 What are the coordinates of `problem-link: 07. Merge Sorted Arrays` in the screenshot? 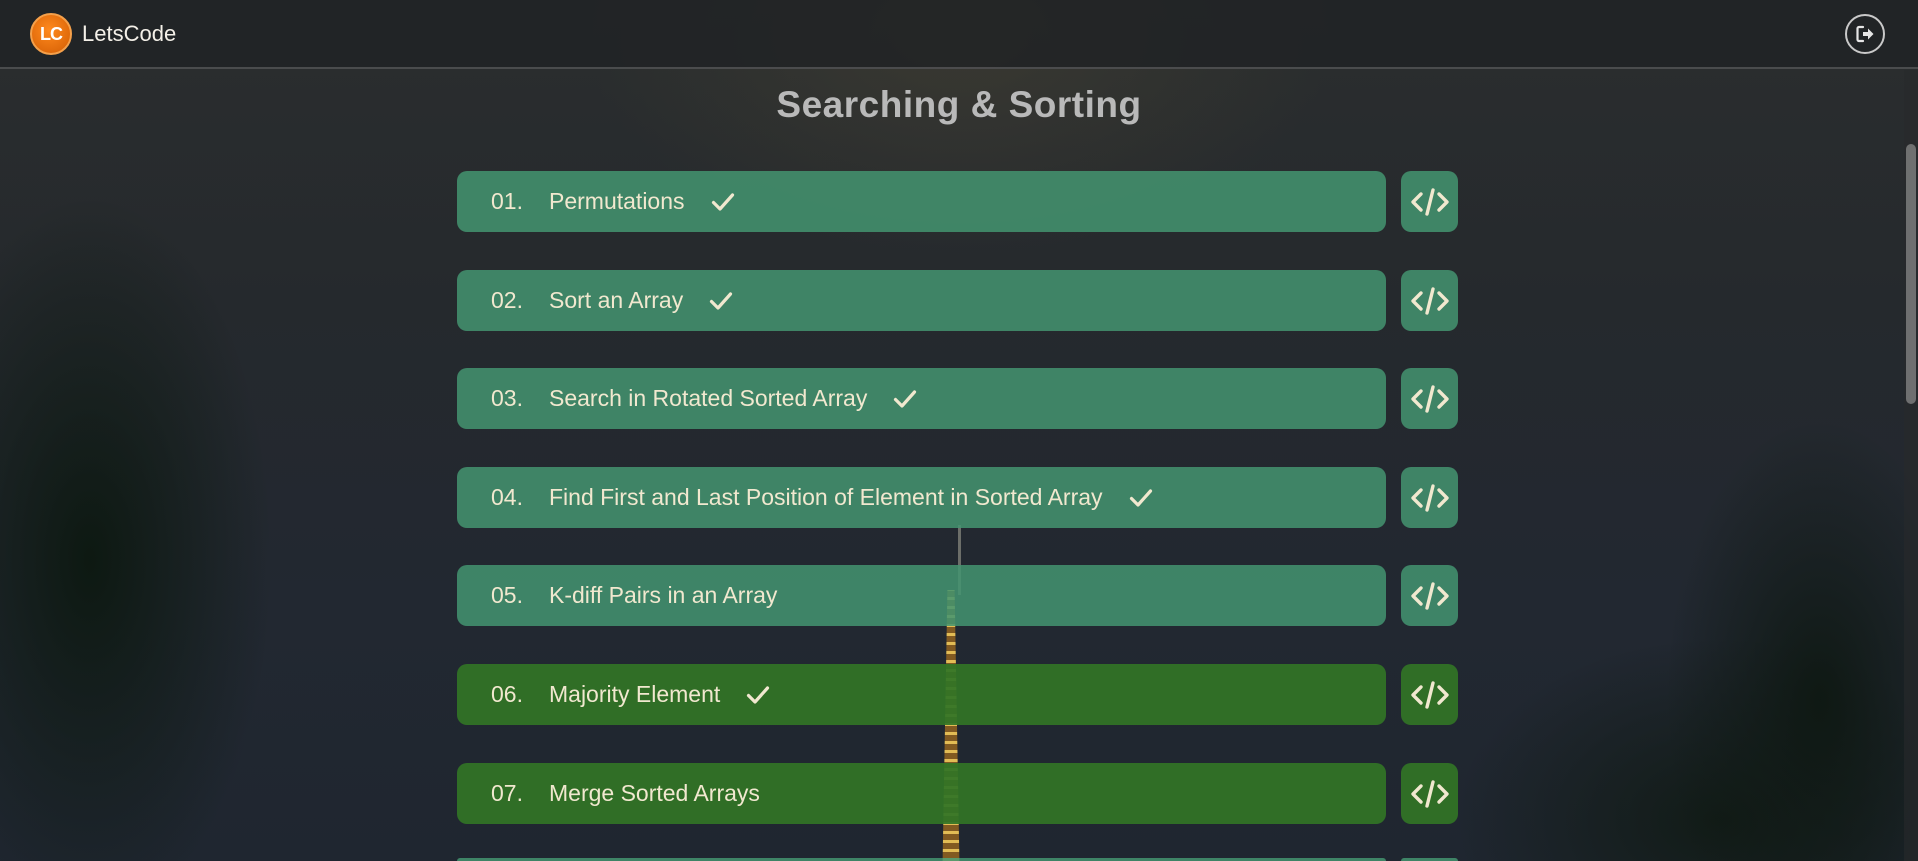 It's located at (921, 793).